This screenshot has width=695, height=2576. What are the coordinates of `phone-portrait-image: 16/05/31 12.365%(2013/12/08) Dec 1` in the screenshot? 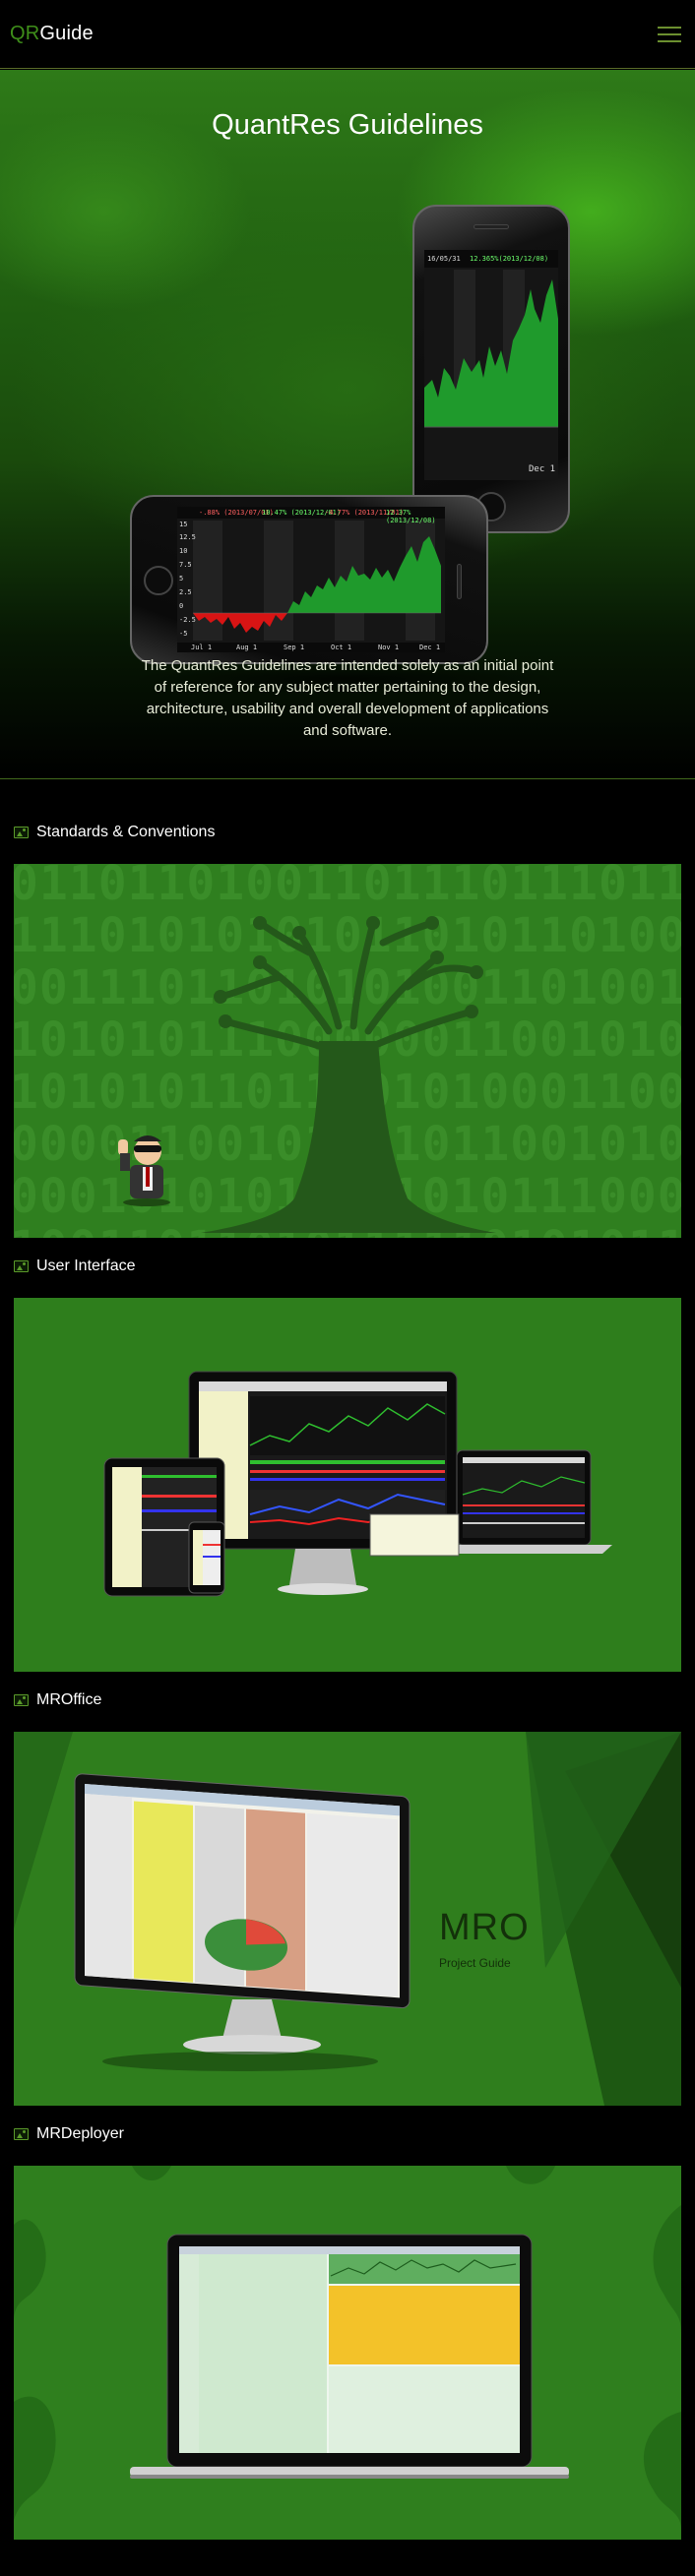 It's located at (491, 369).